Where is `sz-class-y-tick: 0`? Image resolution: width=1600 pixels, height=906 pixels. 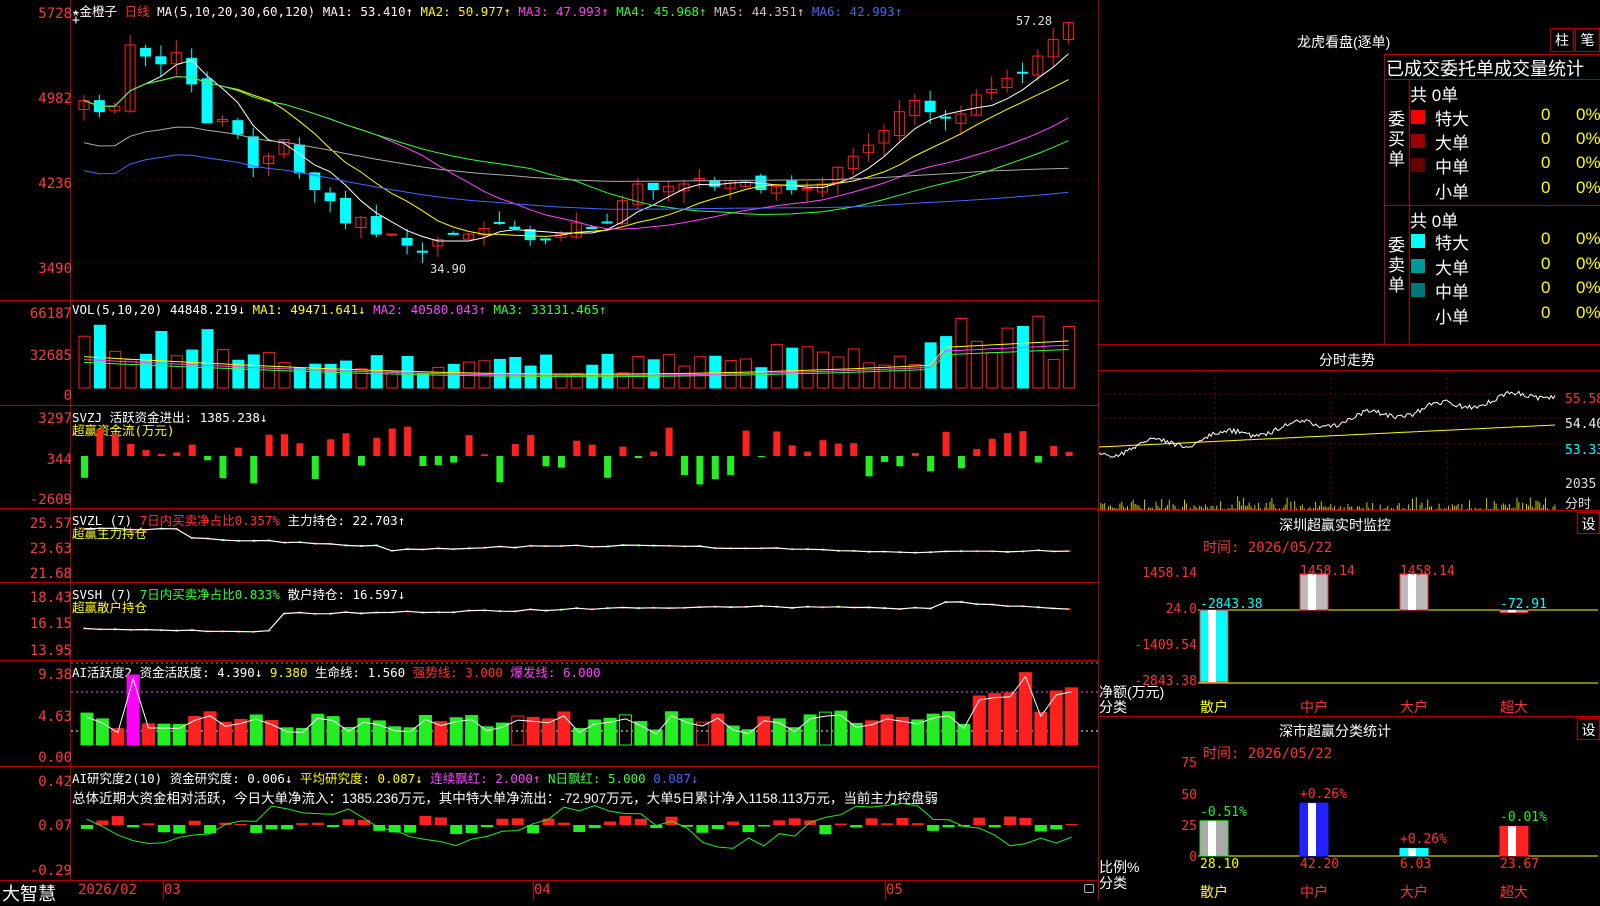
sz-class-y-tick: 0 is located at coordinates (1193, 857).